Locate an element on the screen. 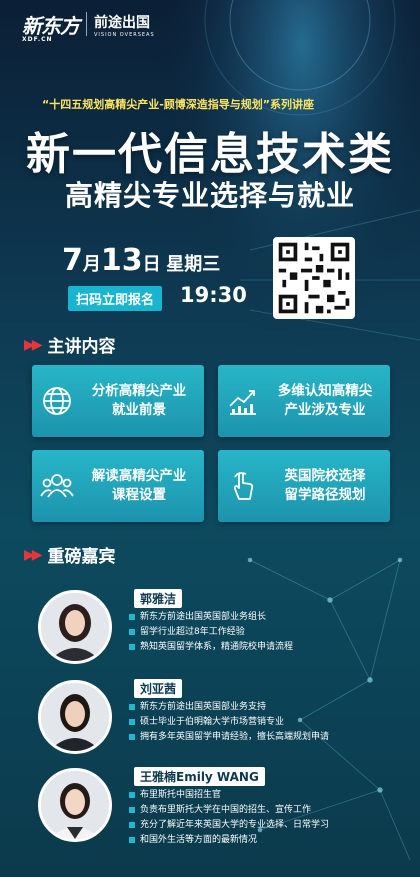 This screenshot has height=877, width=420. guest-3-bio-line: 充分了解近年来英国大学的专业选择、日常学习 is located at coordinates (228, 825).